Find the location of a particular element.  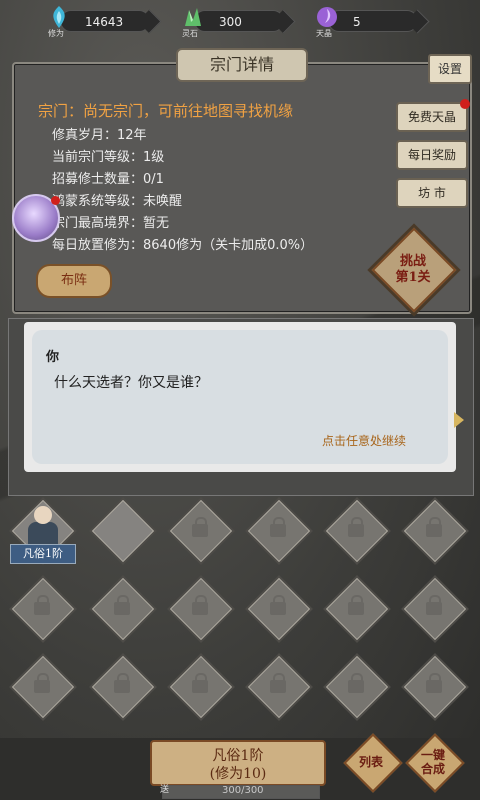

free-crystal-button: 免费天晶 is located at coordinates (433, 115).